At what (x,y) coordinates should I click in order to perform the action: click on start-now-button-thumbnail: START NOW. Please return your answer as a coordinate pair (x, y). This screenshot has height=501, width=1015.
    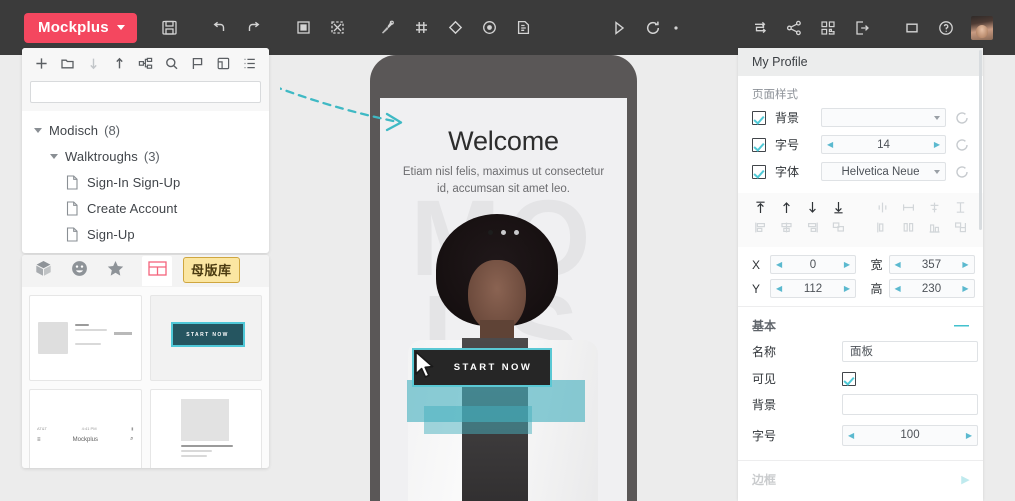
    Looking at the image, I should click on (205, 338).